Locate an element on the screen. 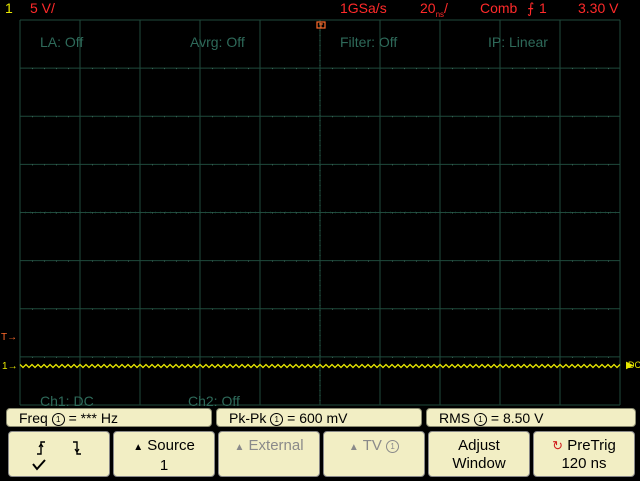  avrg-status: Avrg: Off is located at coordinates (217, 42).